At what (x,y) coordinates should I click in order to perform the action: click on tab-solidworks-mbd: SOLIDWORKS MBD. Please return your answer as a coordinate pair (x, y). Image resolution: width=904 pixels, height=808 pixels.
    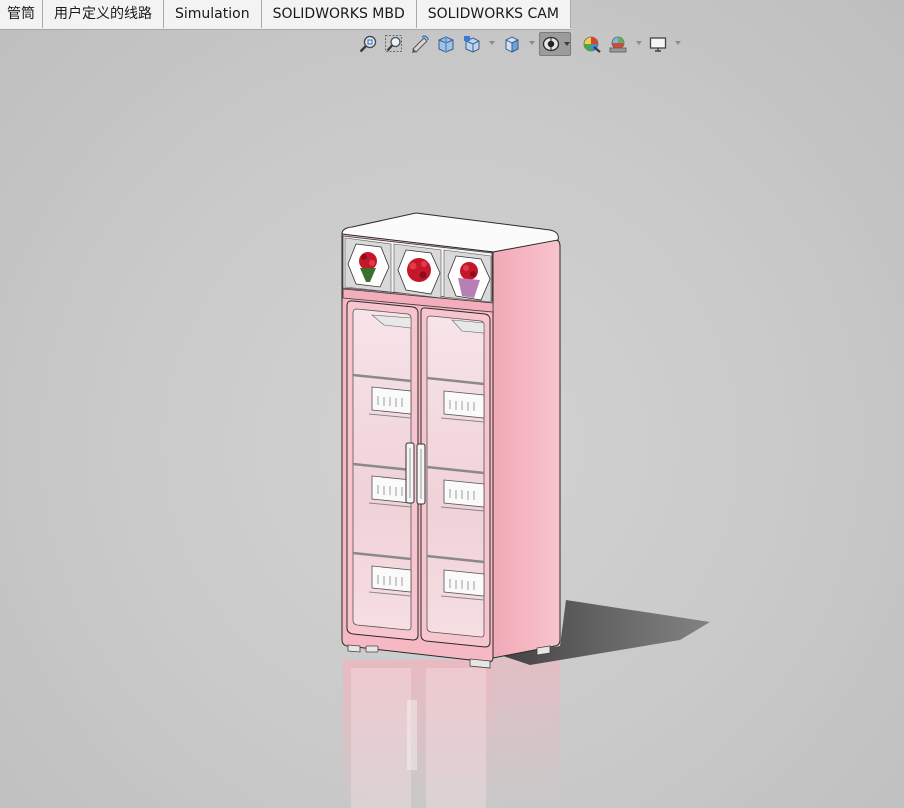
    Looking at the image, I should click on (339, 14).